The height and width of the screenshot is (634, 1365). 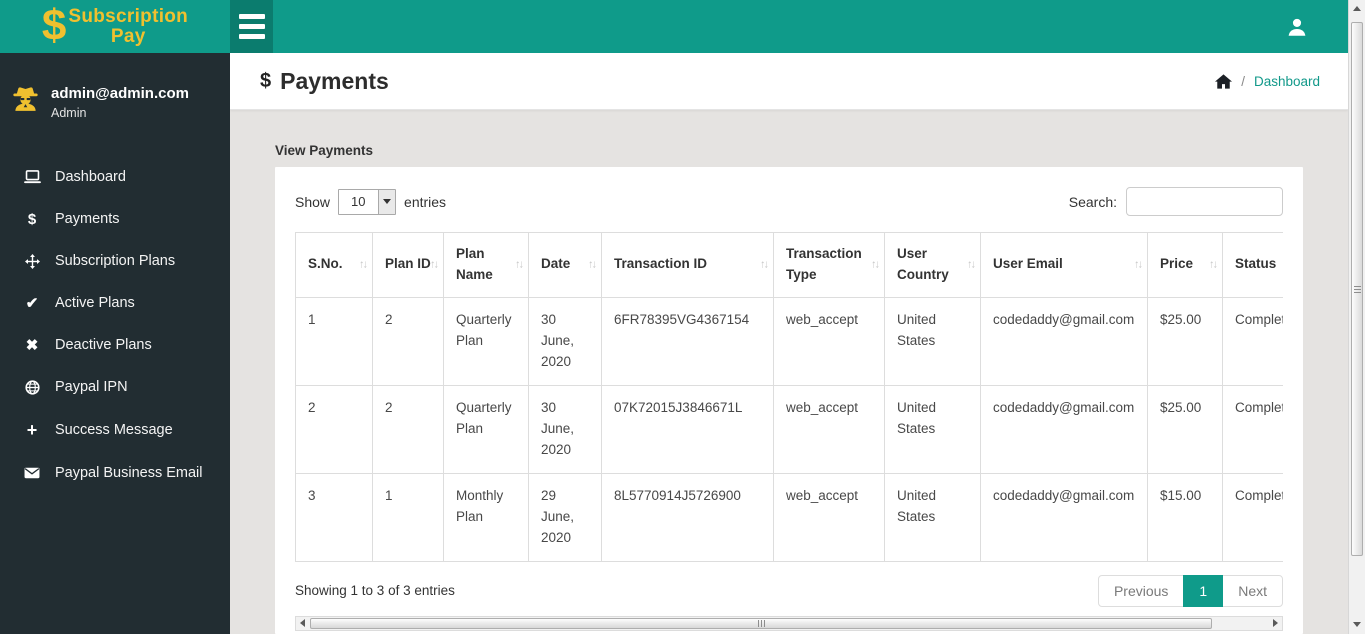 What do you see at coordinates (1357, 289) in the screenshot?
I see `vertical-scrollbar-thumb` at bounding box center [1357, 289].